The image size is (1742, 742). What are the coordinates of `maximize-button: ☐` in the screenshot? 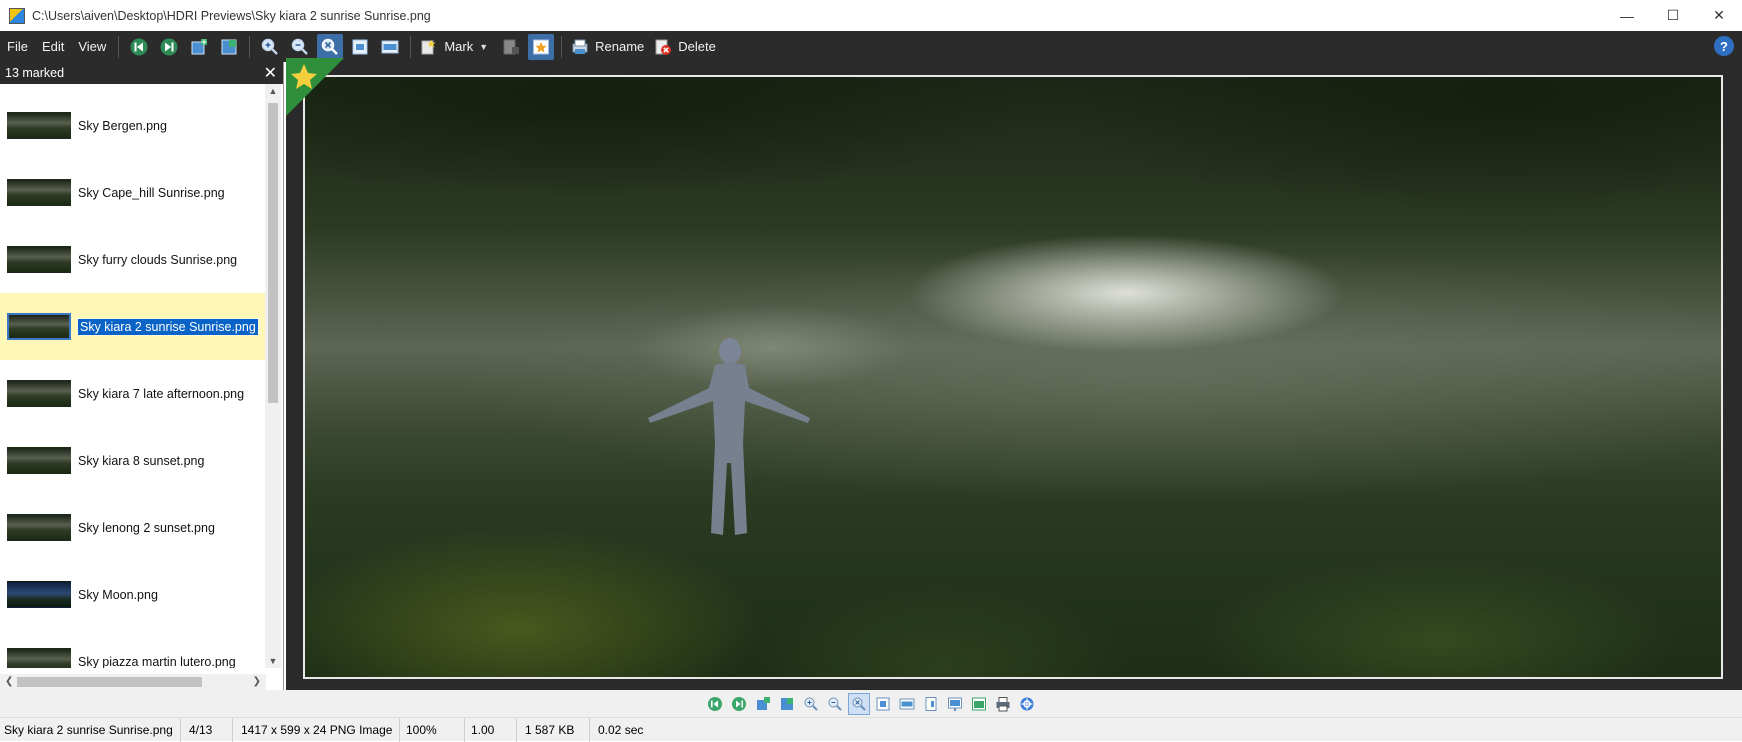 It's located at (1673, 15).